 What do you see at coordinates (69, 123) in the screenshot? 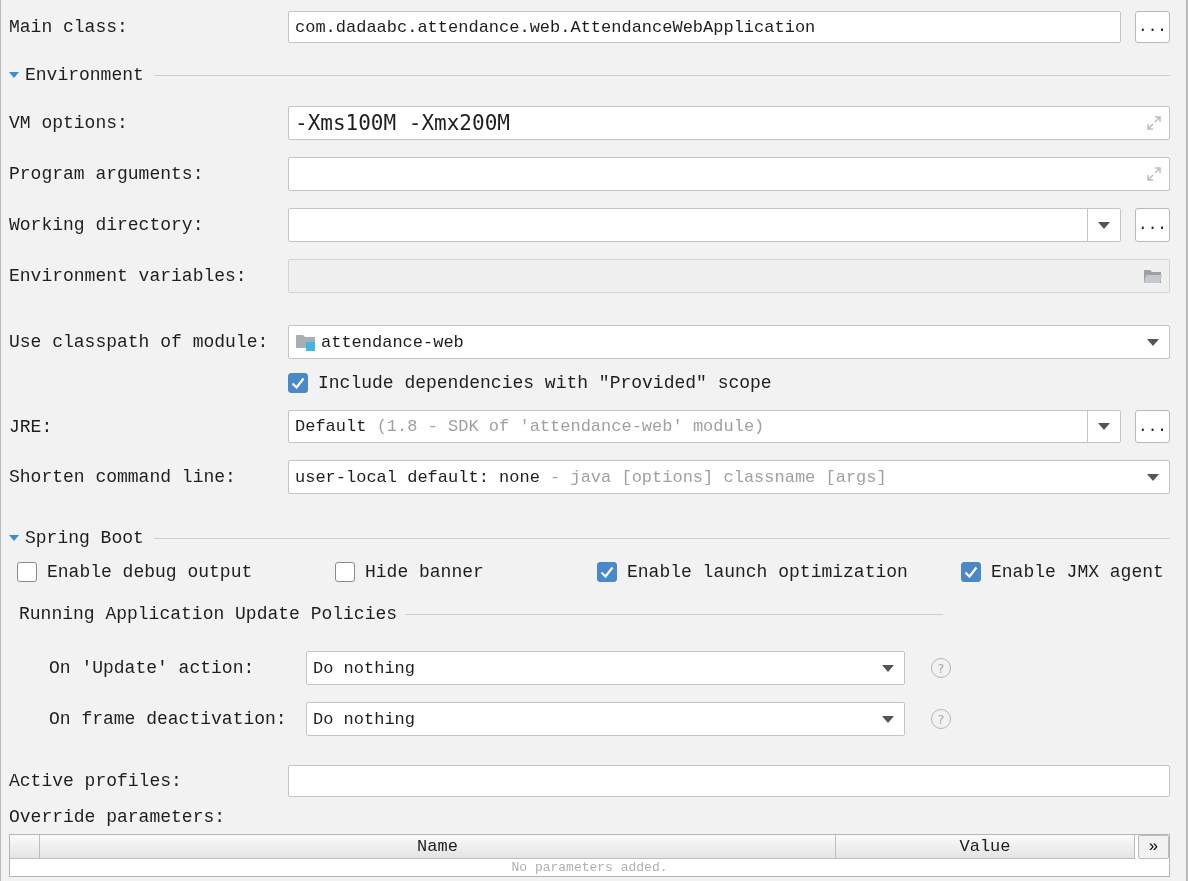
I see `field-label: VM options:` at bounding box center [69, 123].